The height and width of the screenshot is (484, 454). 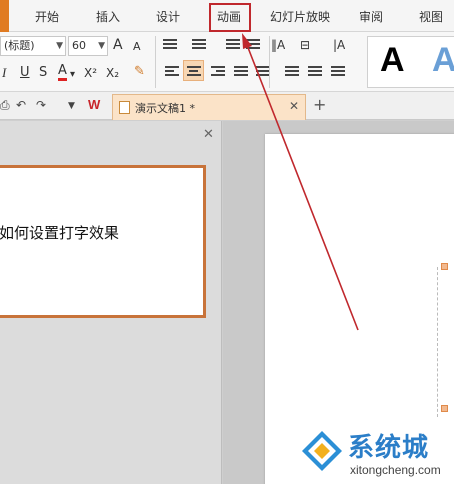 I want to click on text-style-black: A, so click(x=392, y=60).